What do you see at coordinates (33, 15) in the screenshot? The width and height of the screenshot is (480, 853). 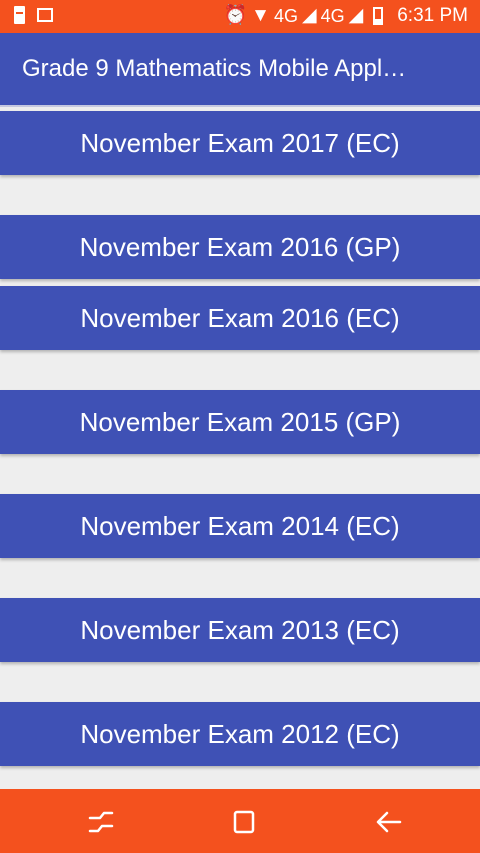 I see `status-left-icons` at bounding box center [33, 15].